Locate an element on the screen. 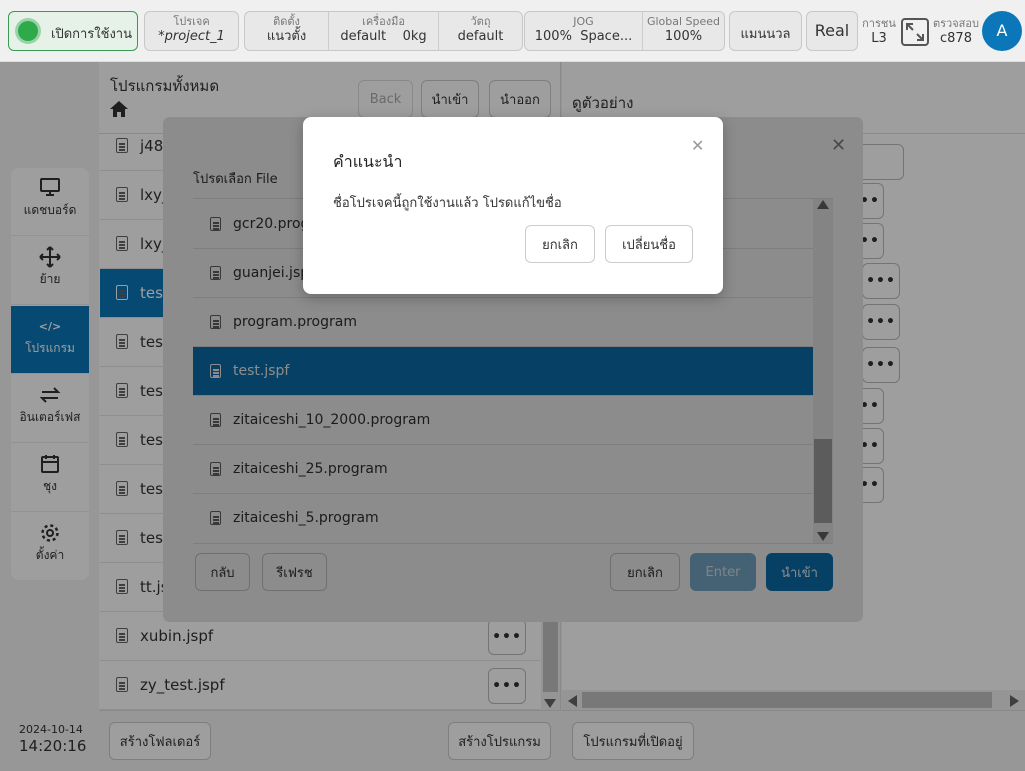 The width and height of the screenshot is (1025, 771). dialog-title: คำแนะนำ is located at coordinates (368, 161).